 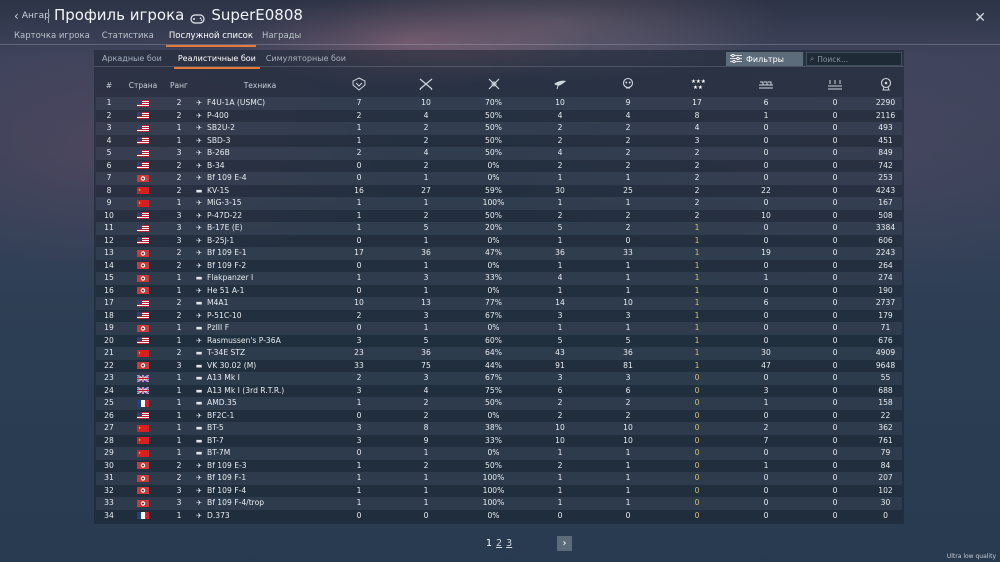 I want to click on vehicle-cell: ▬ BT-7, so click(x=260, y=440).